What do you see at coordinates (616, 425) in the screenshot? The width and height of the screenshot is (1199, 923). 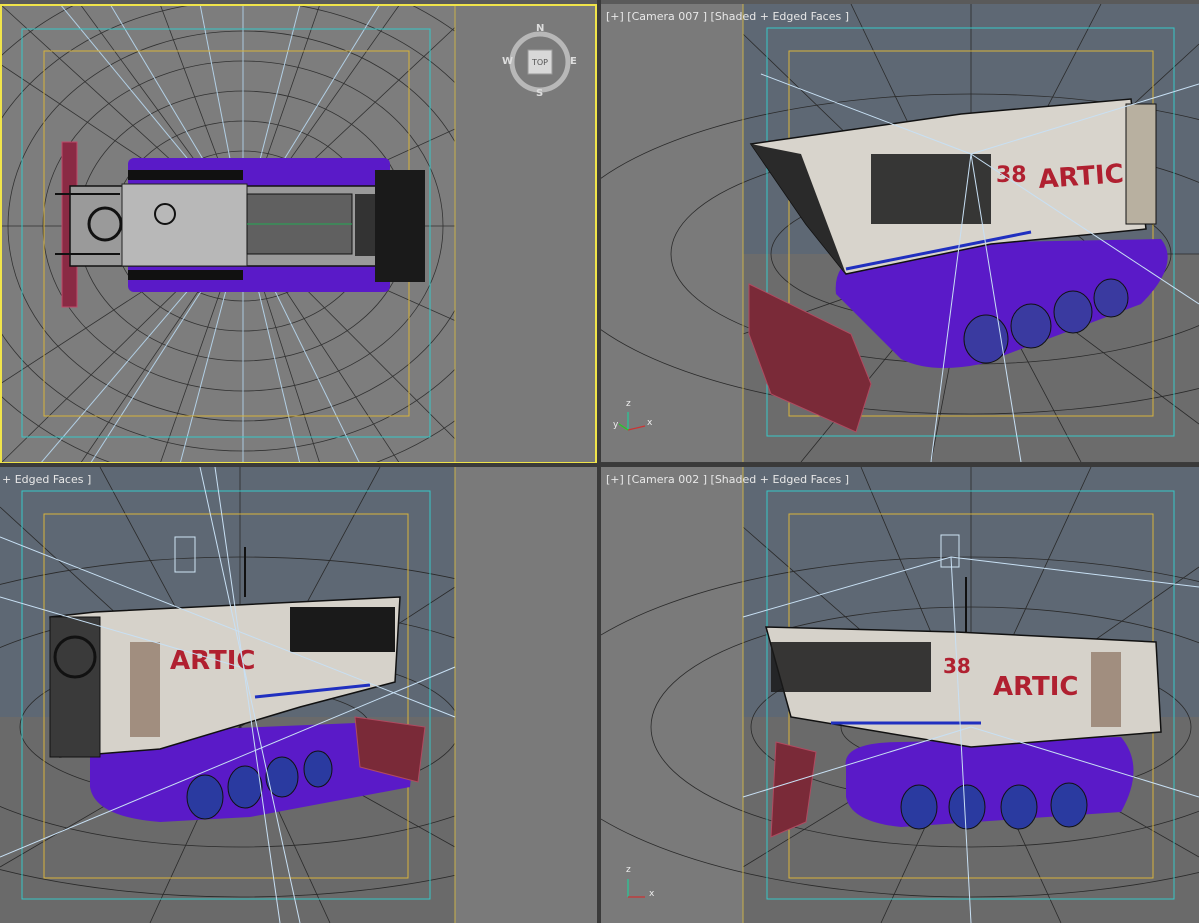 I see `axis-y-label: y` at bounding box center [616, 425].